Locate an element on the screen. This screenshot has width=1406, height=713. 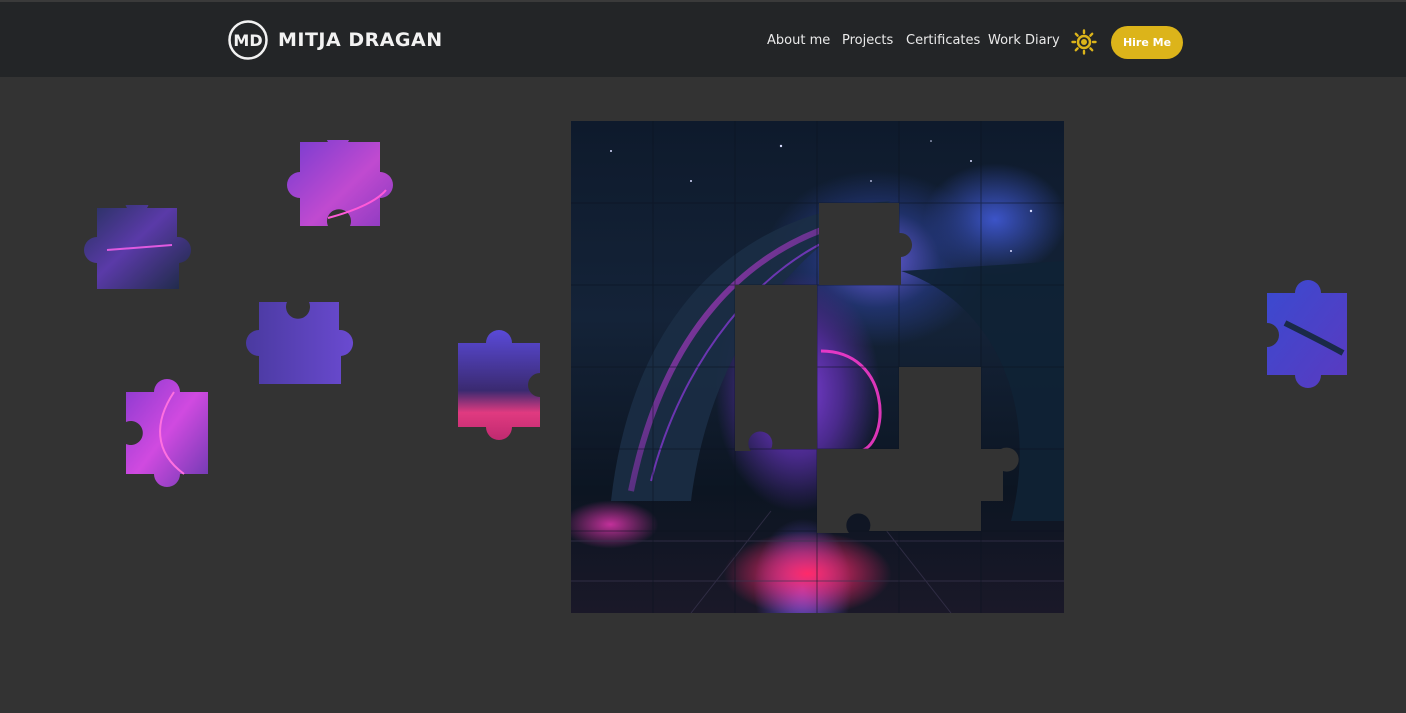
svg-text: MD is located at coordinates (247, 40).